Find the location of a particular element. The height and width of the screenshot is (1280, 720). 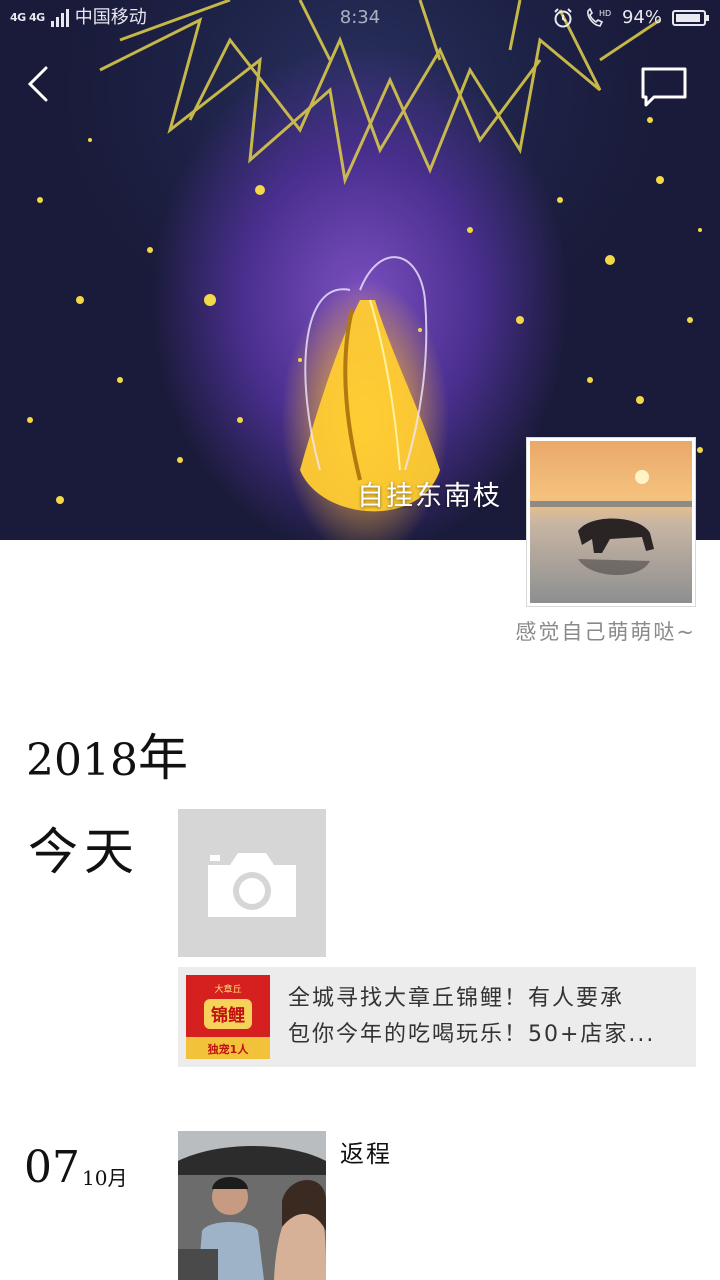

shared-link-line-1: 全城寻找大章丘锦鲤！有人要承 is located at coordinates (456, 998).